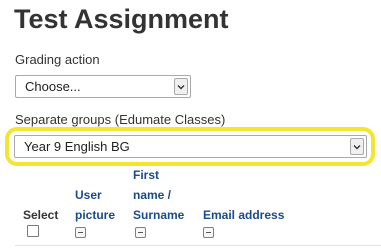 This screenshot has width=381, height=248. I want to click on table-header-divider, so click(198, 245).